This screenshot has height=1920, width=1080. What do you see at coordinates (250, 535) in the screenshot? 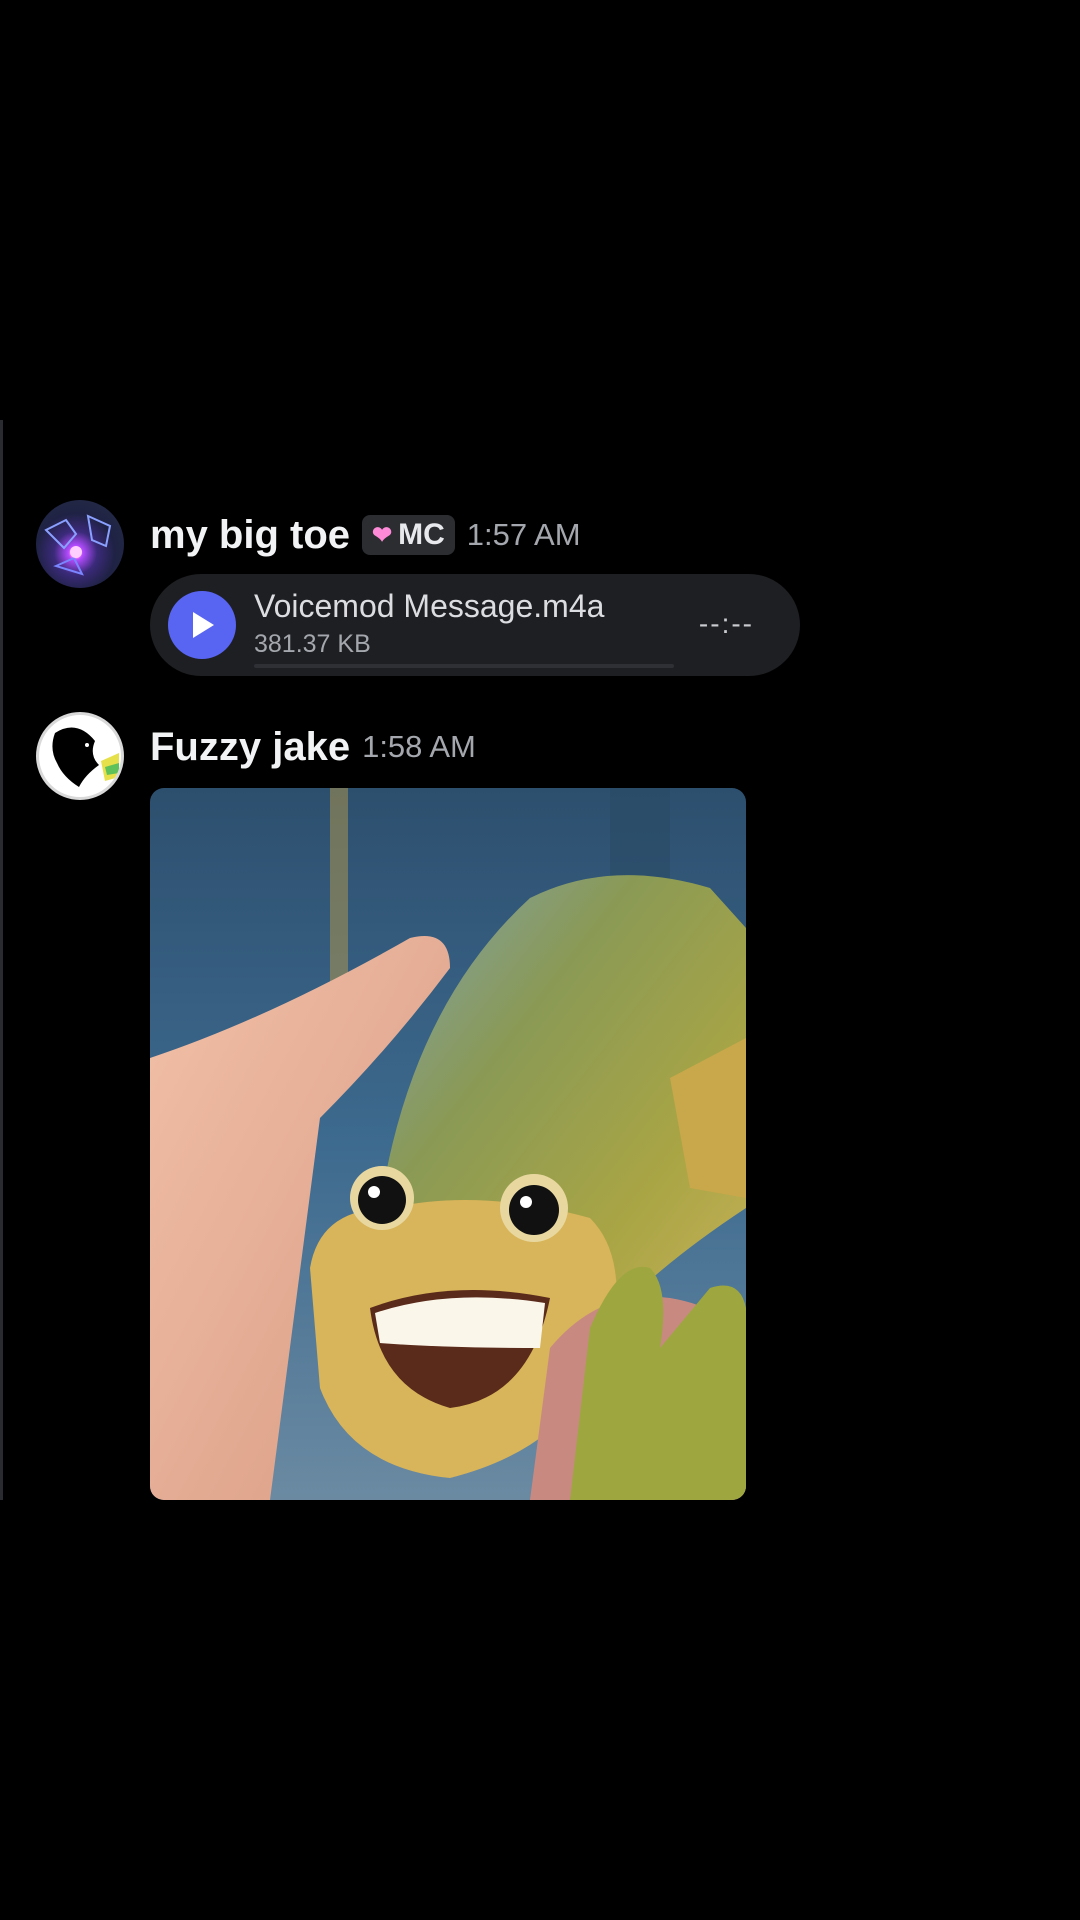
I see `username: my big toe` at bounding box center [250, 535].